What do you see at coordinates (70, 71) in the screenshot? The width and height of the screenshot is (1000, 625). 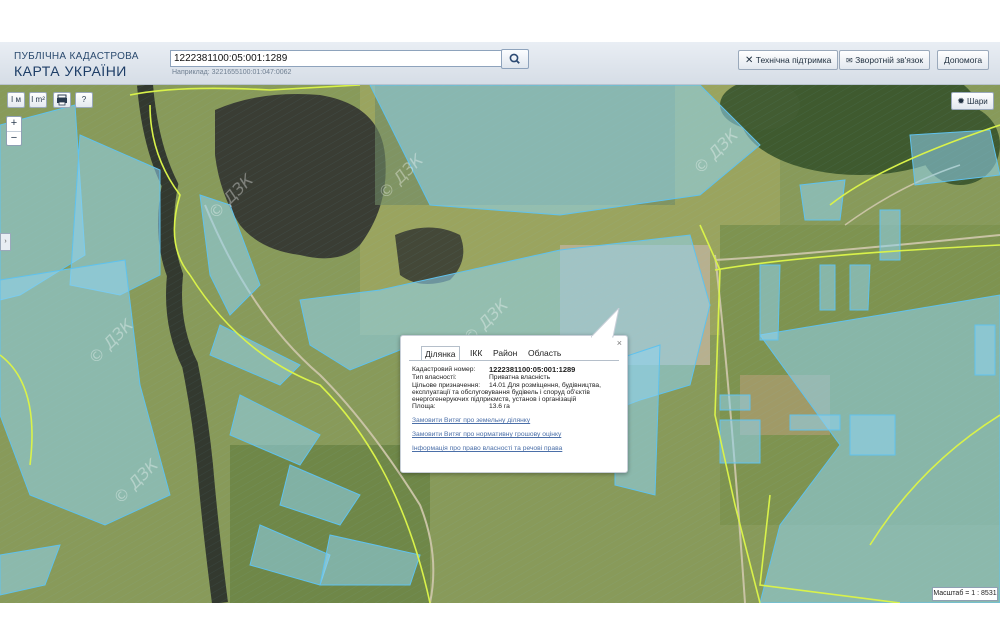 I see `logo-line2: КАРТА УКРАЇНИ` at bounding box center [70, 71].